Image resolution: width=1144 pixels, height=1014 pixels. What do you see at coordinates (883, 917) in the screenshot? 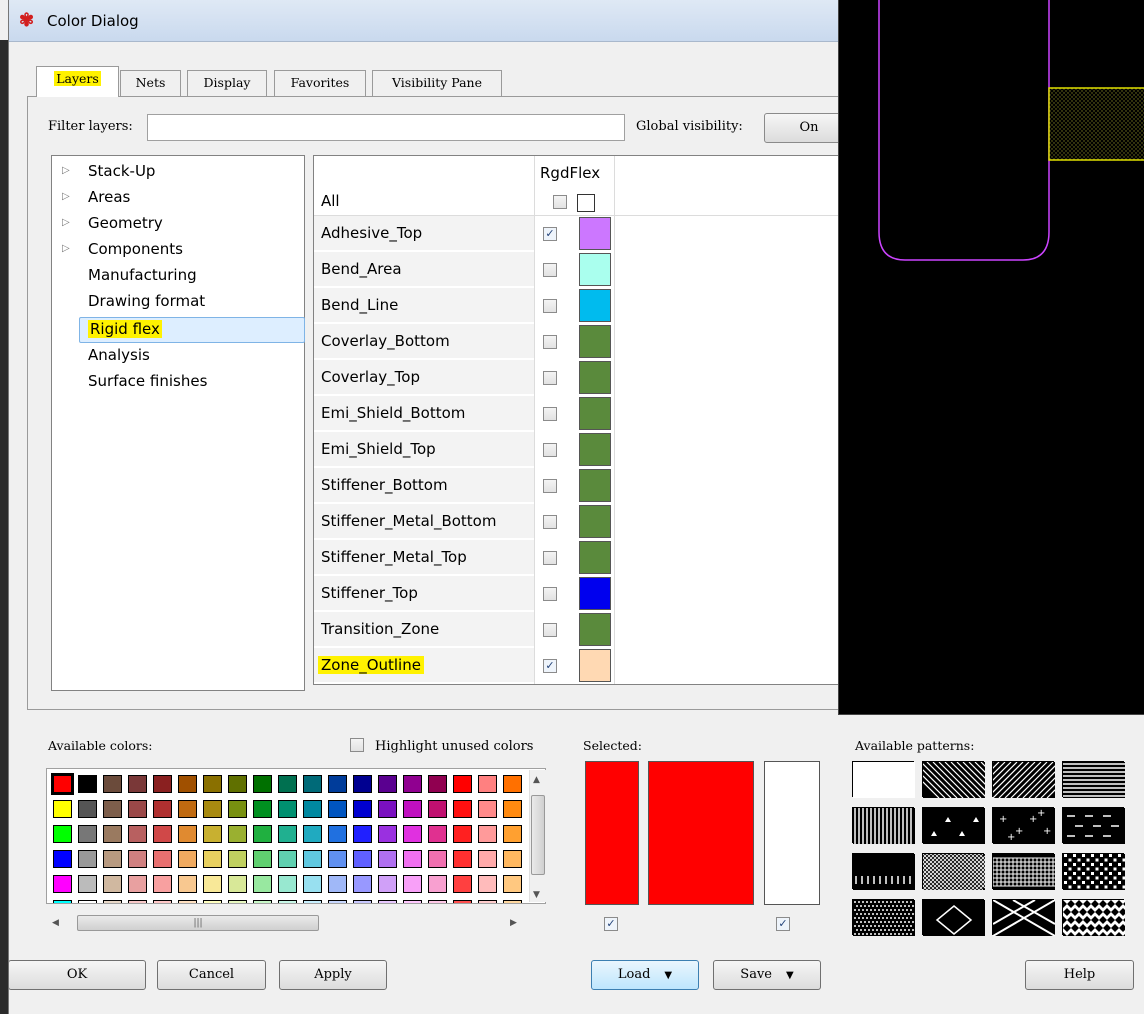
I see `pattern-dense-dots` at bounding box center [883, 917].